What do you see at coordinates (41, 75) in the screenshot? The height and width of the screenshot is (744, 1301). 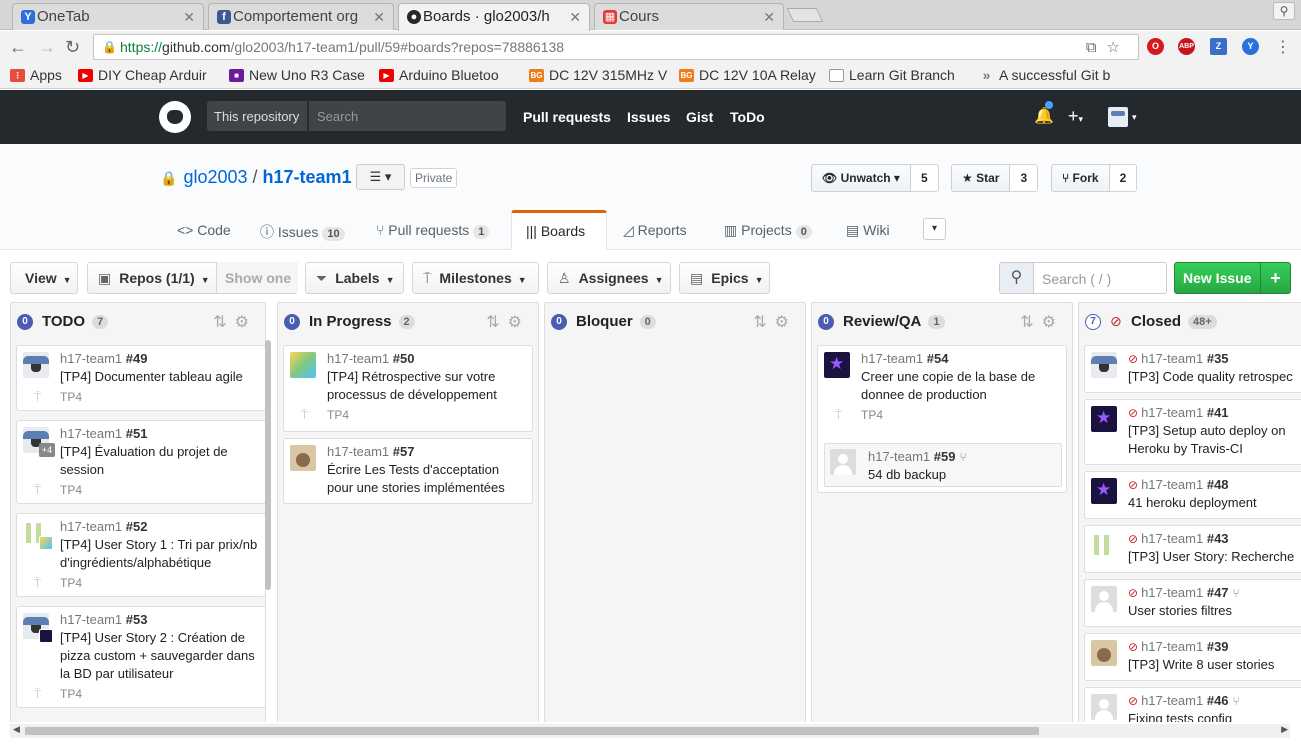 I see `bookmark-apps: ⋮ Apps` at bounding box center [41, 75].